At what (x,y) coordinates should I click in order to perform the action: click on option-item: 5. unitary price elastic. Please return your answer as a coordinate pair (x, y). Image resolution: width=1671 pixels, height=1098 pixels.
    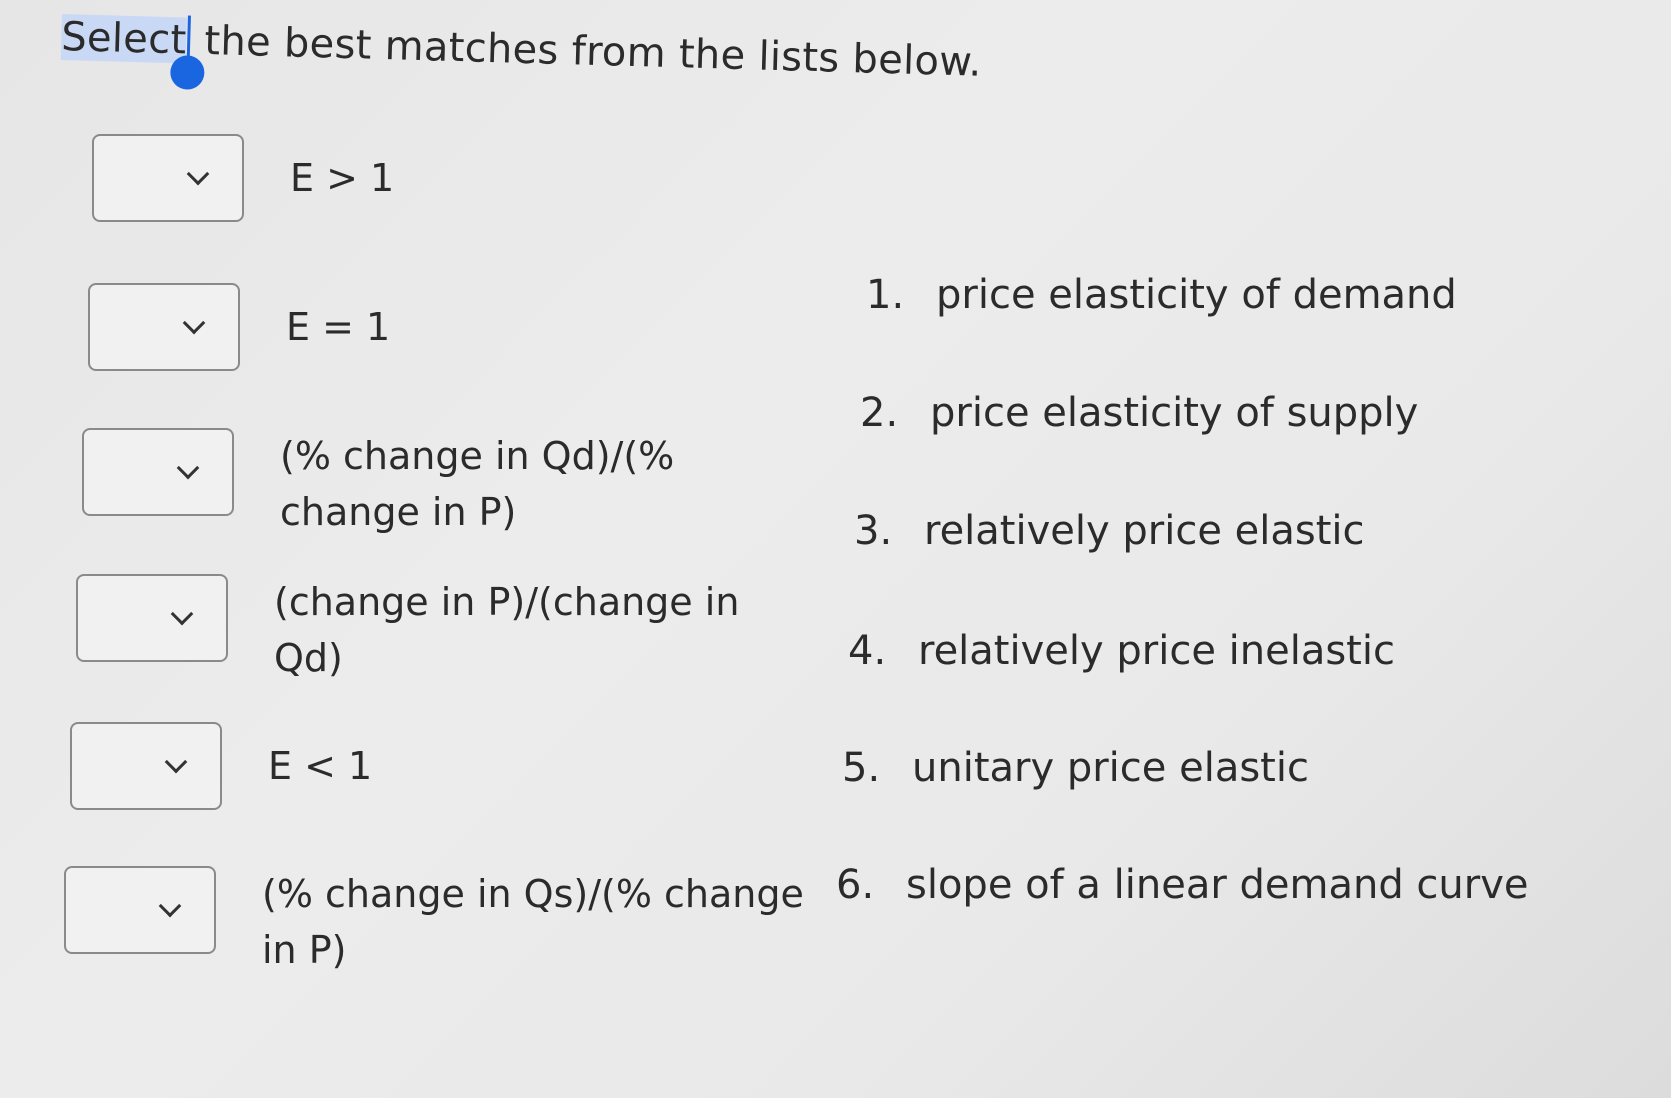
    Looking at the image, I should click on (1075, 768).